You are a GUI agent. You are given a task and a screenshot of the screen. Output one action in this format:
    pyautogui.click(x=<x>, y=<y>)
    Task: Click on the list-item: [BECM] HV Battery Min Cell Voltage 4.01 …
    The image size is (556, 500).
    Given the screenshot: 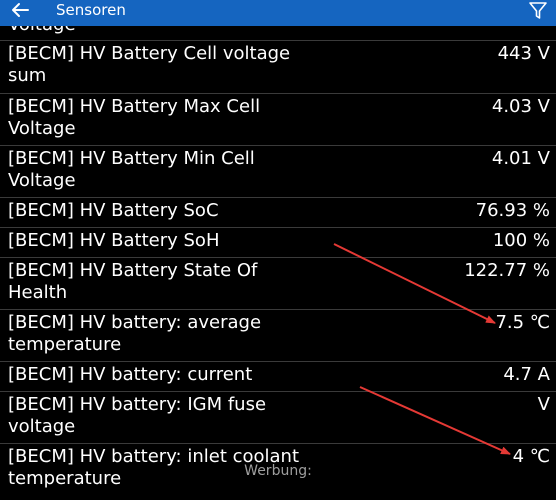 What is the action you would take?
    pyautogui.click(x=278, y=171)
    